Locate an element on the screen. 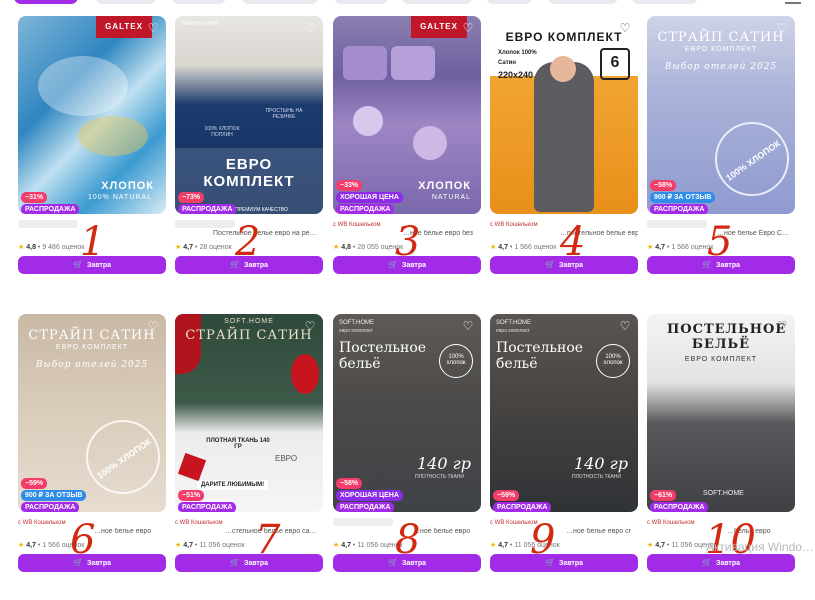 The width and height of the screenshot is (815, 600). product-title: …ное белье евро сг is located at coordinates (564, 531).